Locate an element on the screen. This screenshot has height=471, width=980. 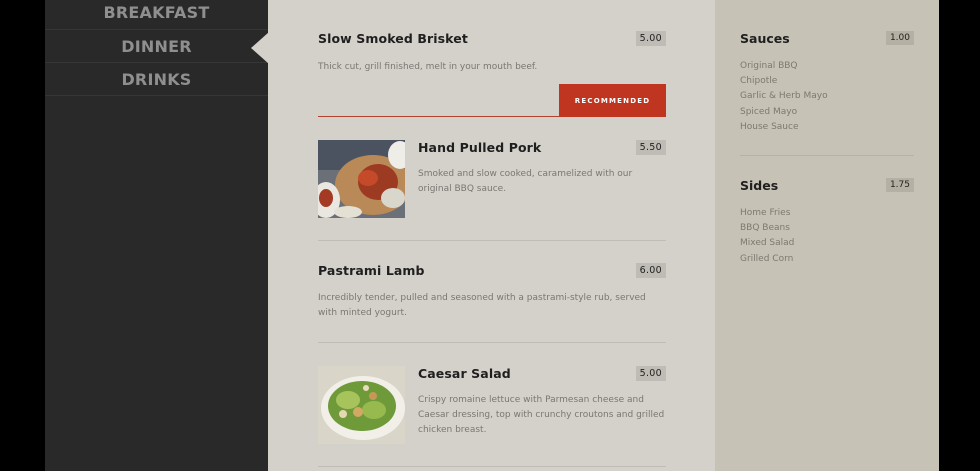
recommended-badge: RECOMMENDED is located at coordinates (612, 100).